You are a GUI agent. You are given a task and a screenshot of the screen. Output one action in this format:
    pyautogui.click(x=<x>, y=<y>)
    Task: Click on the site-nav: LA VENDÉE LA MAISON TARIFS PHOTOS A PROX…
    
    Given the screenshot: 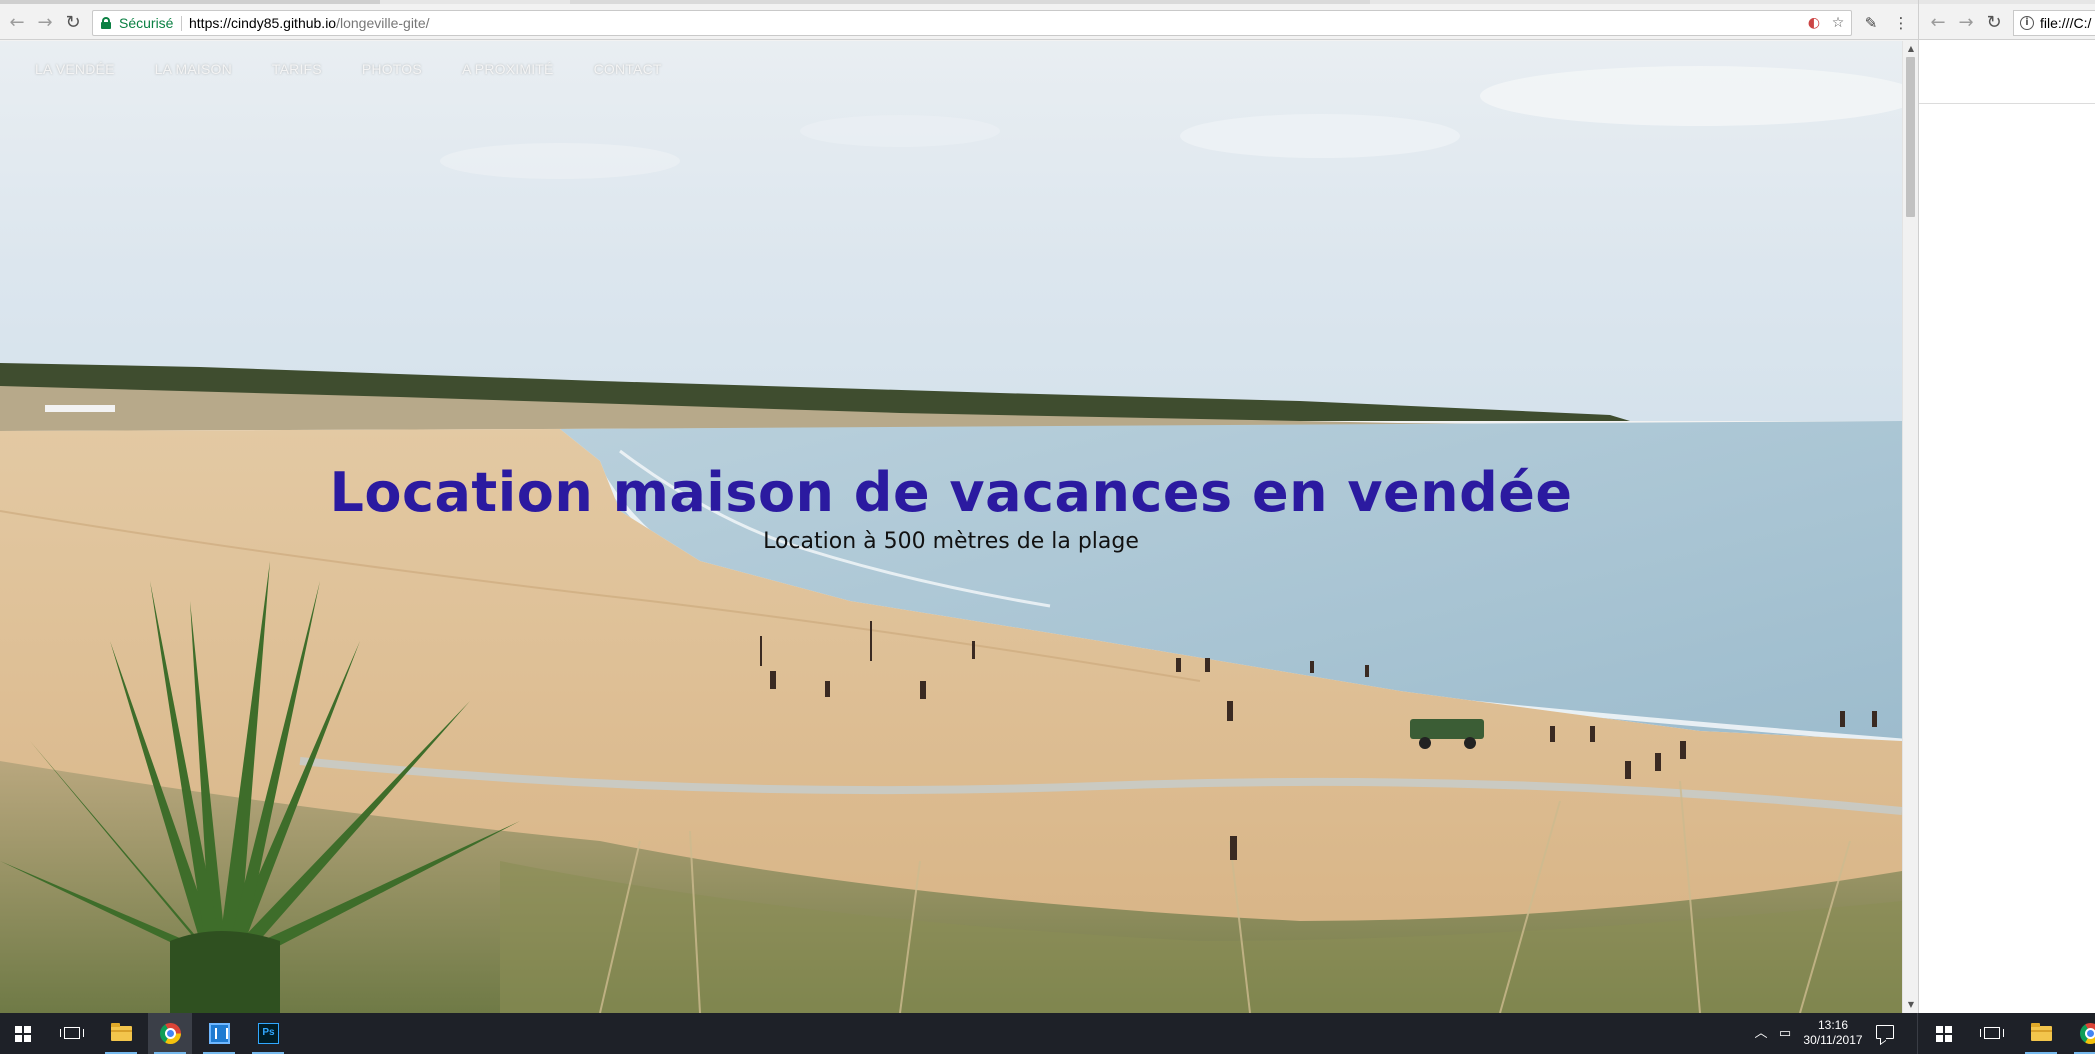 What is the action you would take?
    pyautogui.click(x=348, y=69)
    